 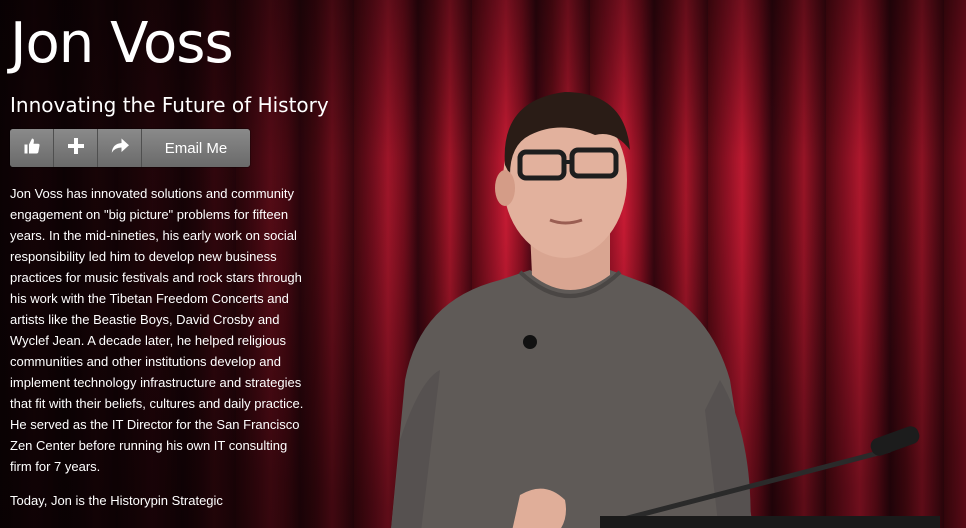 I want to click on action-button-group: Email Me, so click(x=130, y=148).